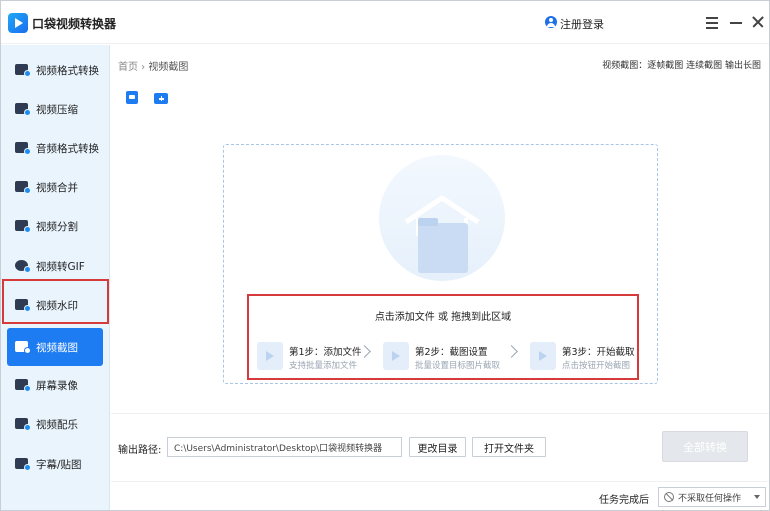 The width and height of the screenshot is (770, 511). I want to click on sidebar-item-label: 视频配乐, so click(57, 424).